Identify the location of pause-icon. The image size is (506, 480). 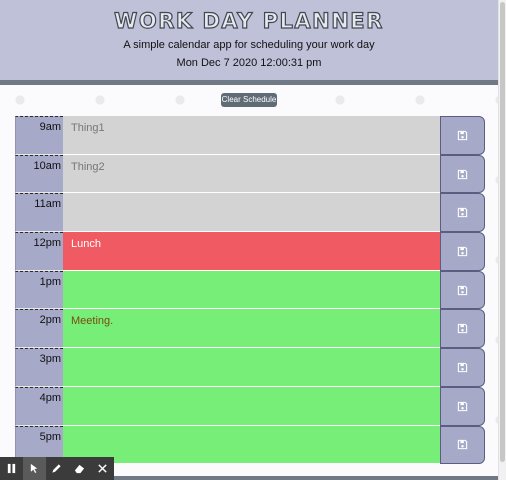
(11, 468).